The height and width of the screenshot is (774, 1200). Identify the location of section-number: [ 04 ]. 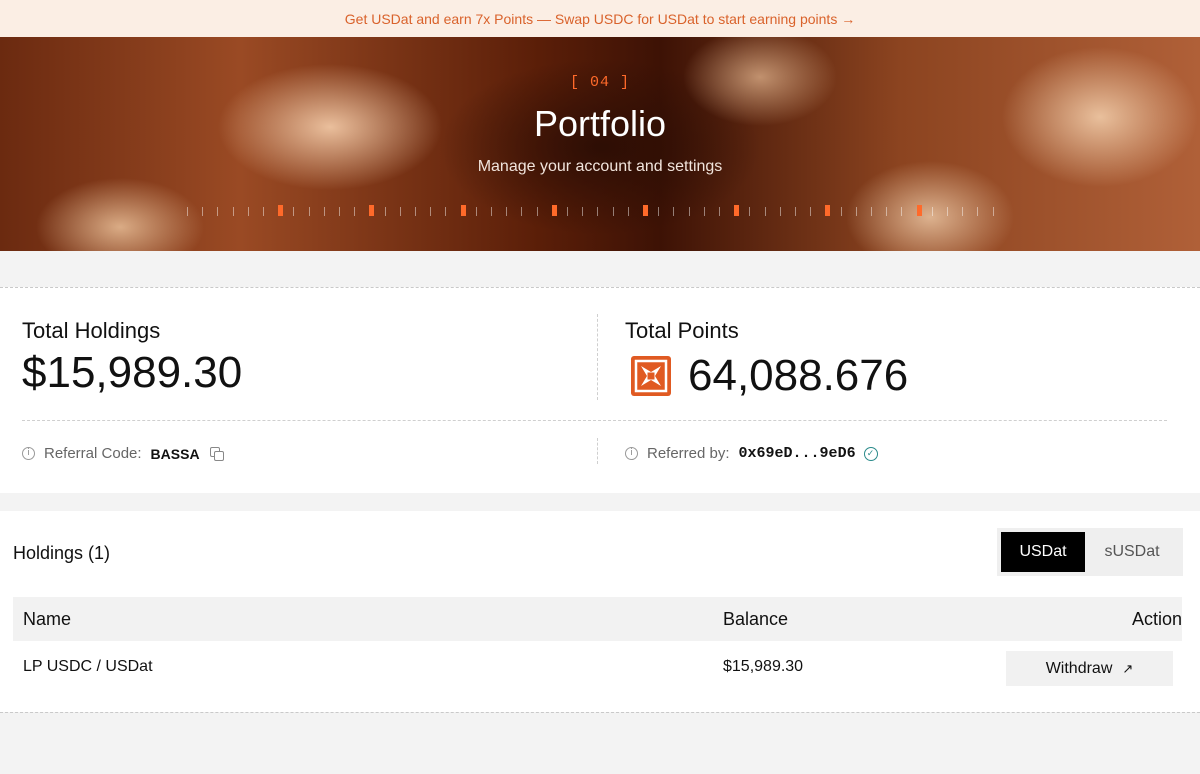
(599, 82).